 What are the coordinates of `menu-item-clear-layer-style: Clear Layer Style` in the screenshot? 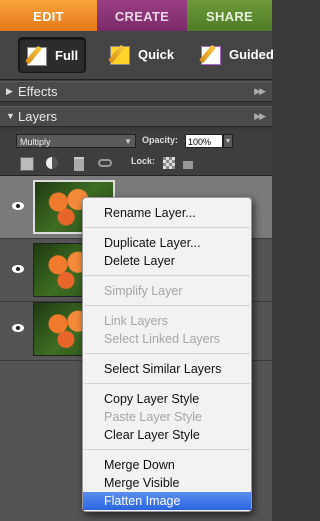 It's located at (167, 435).